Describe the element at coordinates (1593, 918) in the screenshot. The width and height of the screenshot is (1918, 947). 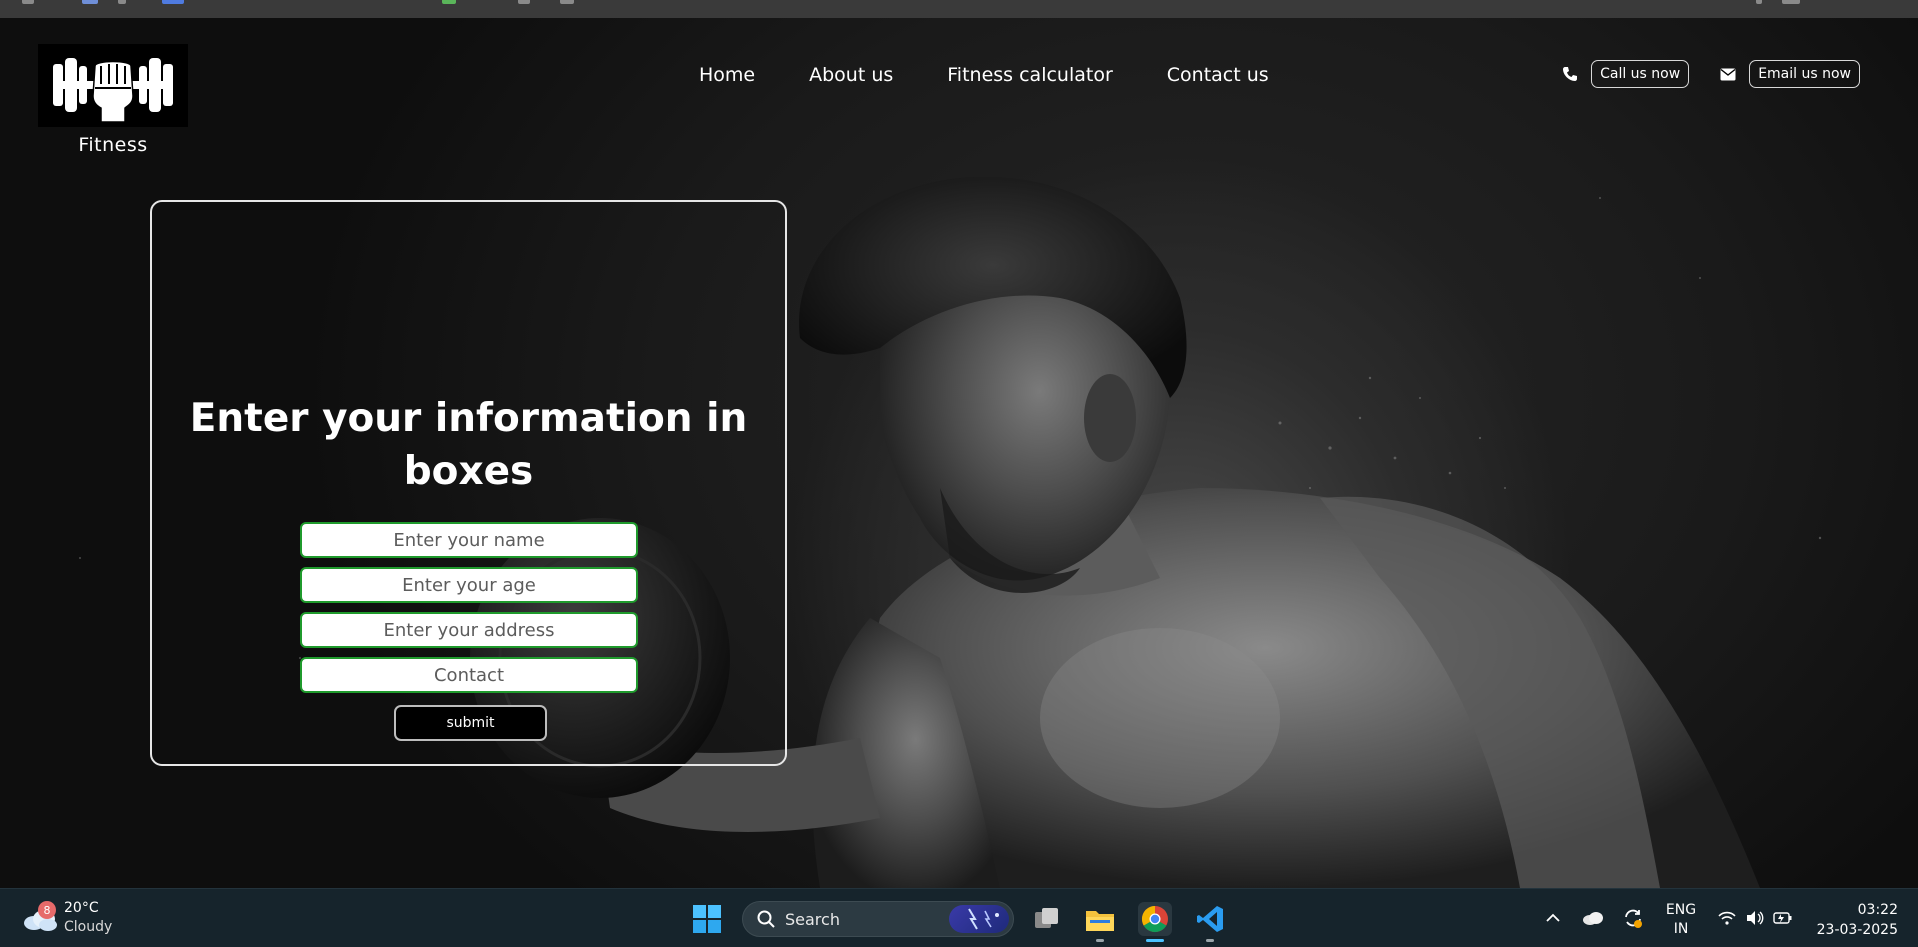
I see `onedrive-cloud-icon` at that location.